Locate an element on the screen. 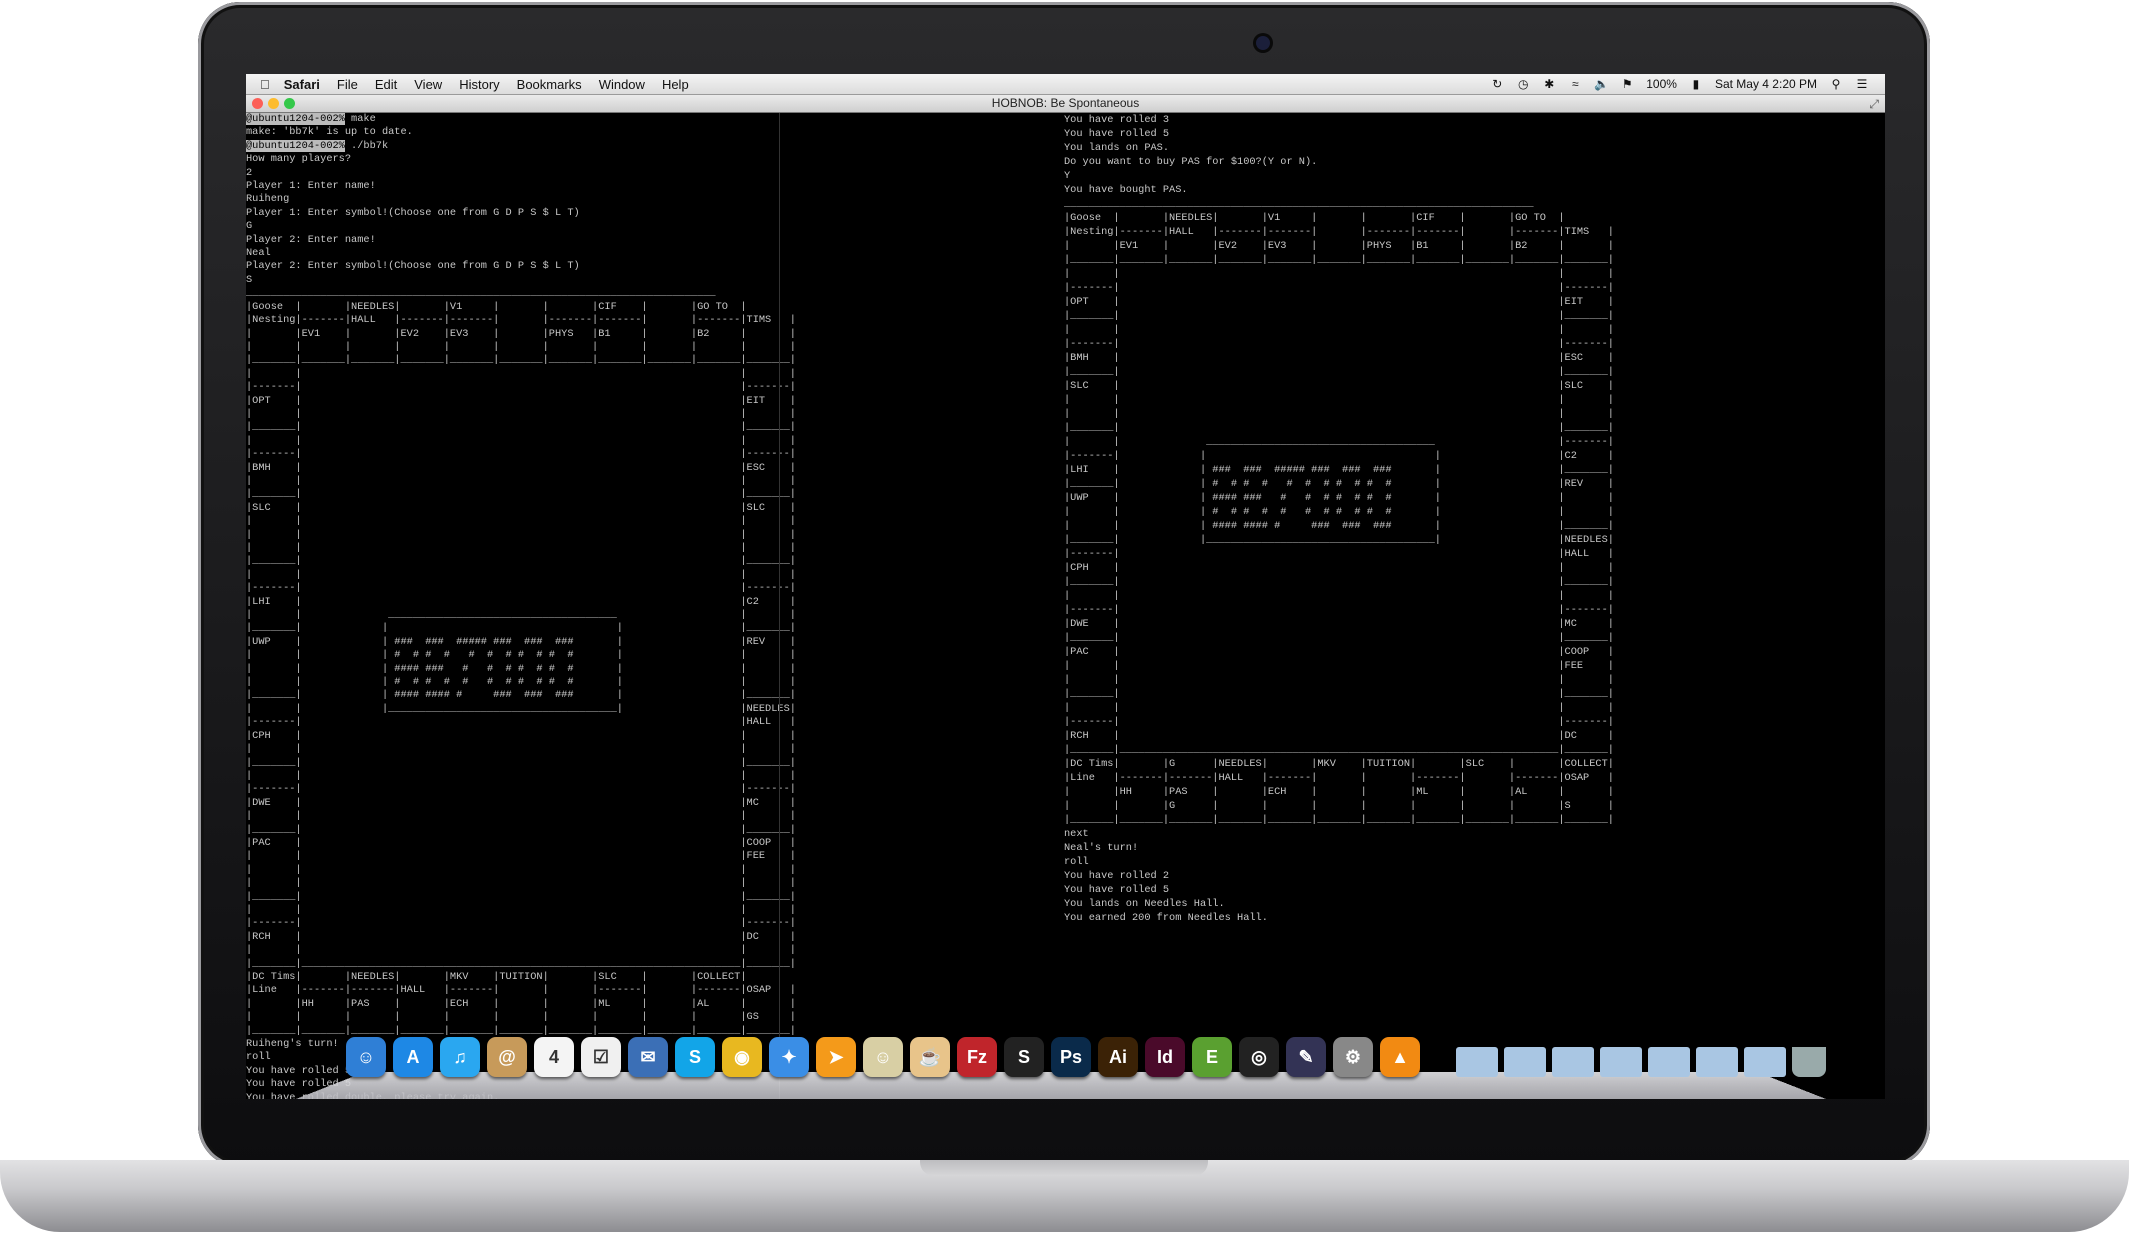  window-titlebar: HOBNOB: Be Spontaneous ⤢ is located at coordinates (1065, 104).